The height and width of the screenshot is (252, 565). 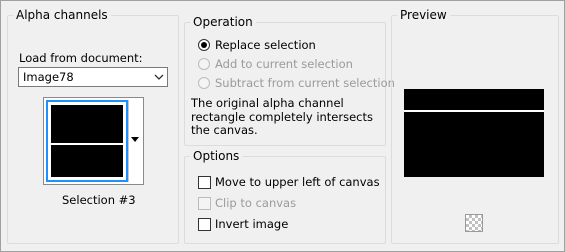 I want to click on subtract-from-selection-radio, so click(x=204, y=83).